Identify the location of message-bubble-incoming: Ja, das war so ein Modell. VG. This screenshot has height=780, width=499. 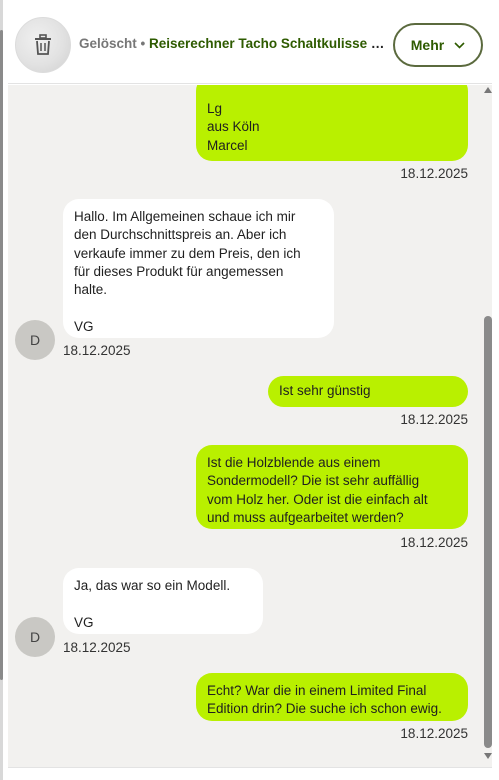
(163, 601).